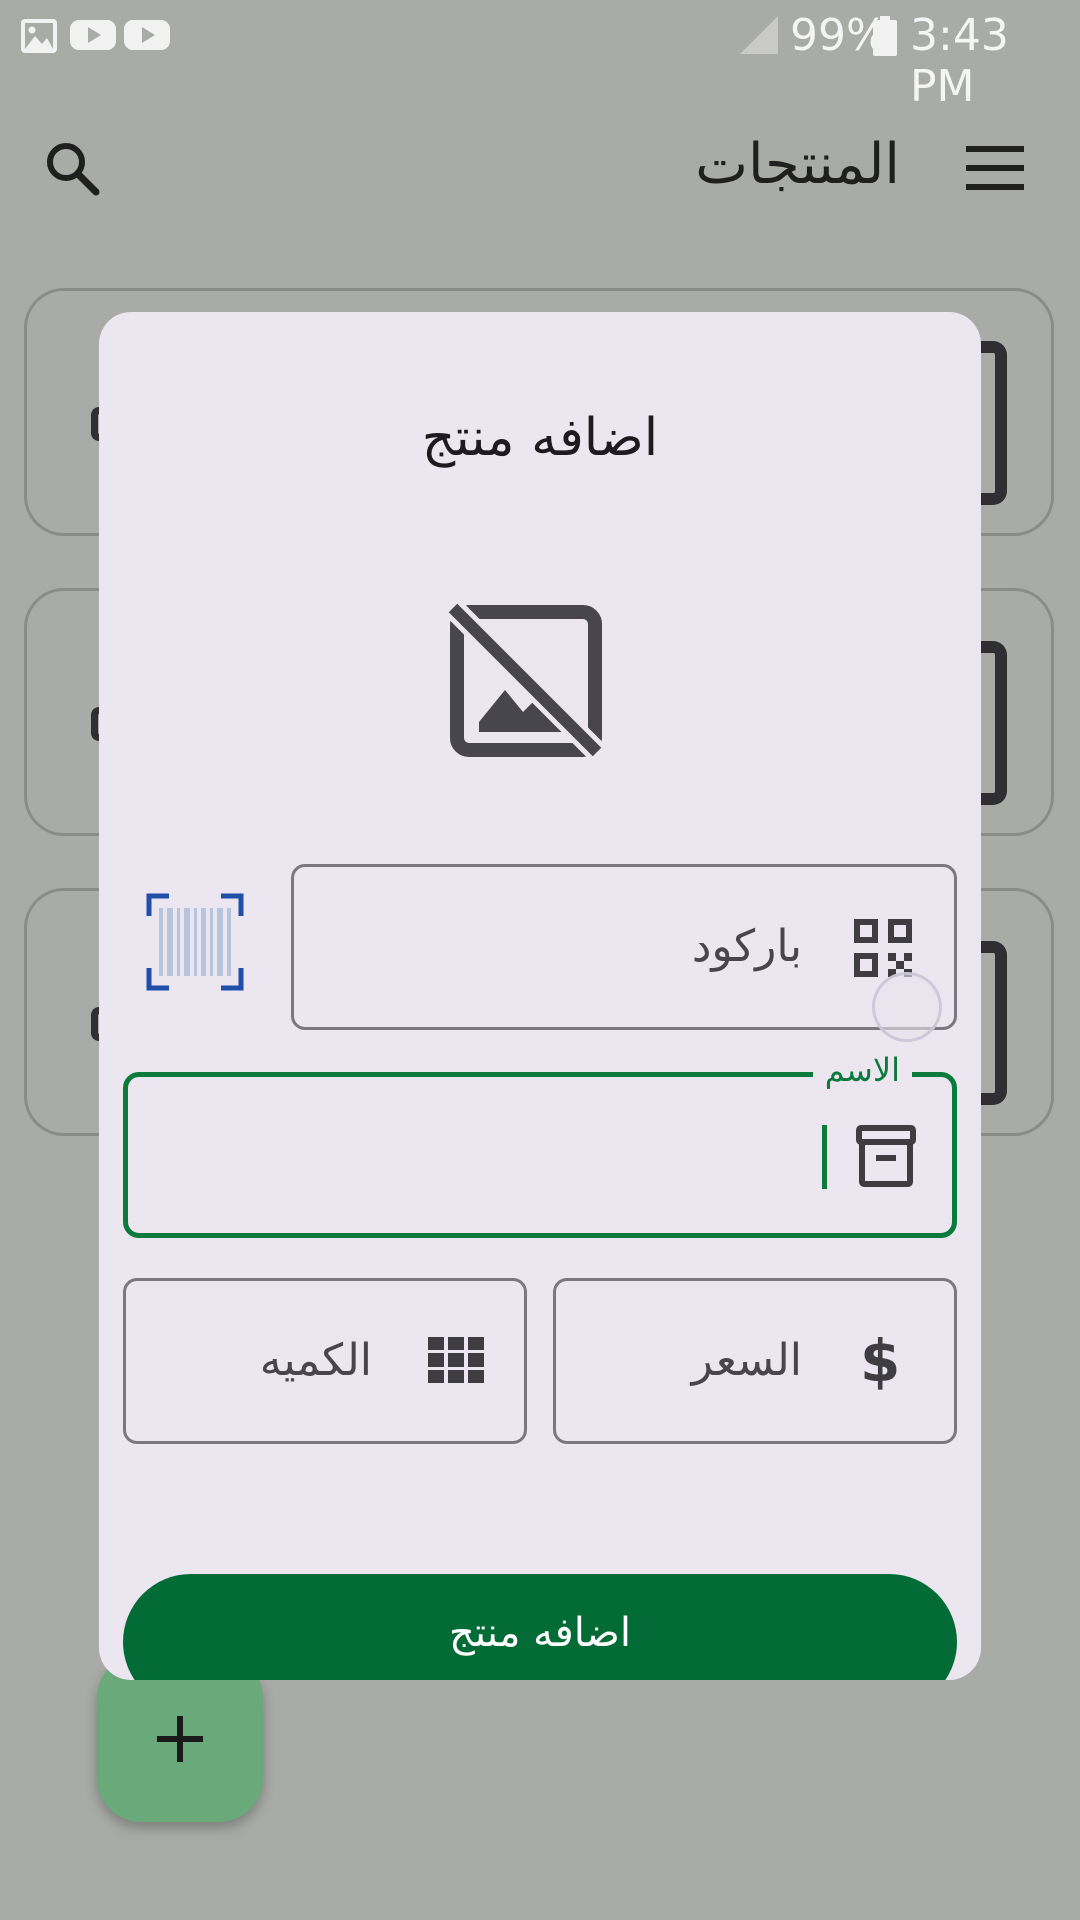 The height and width of the screenshot is (1920, 1080). I want to click on text-cursor, so click(824, 1157).